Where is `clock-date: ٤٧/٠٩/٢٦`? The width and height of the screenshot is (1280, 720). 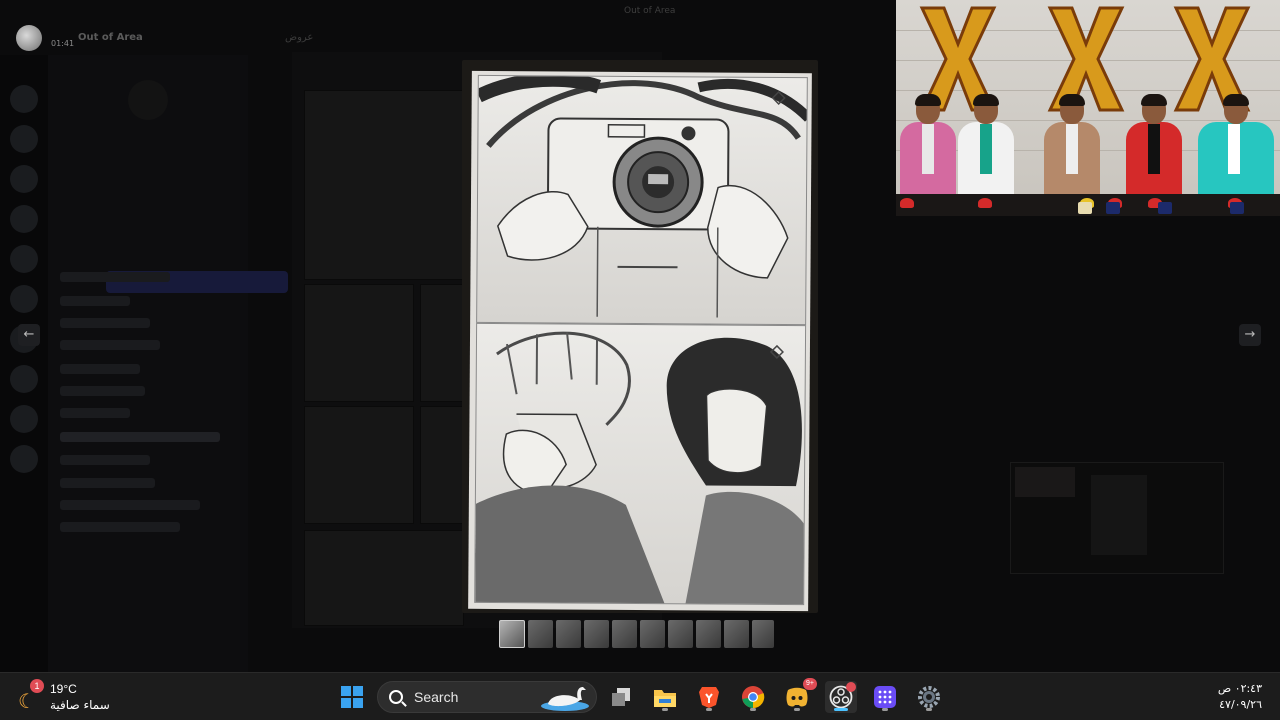
clock-date: ٤٧/٠٩/٢٦ is located at coordinates (1240, 704).